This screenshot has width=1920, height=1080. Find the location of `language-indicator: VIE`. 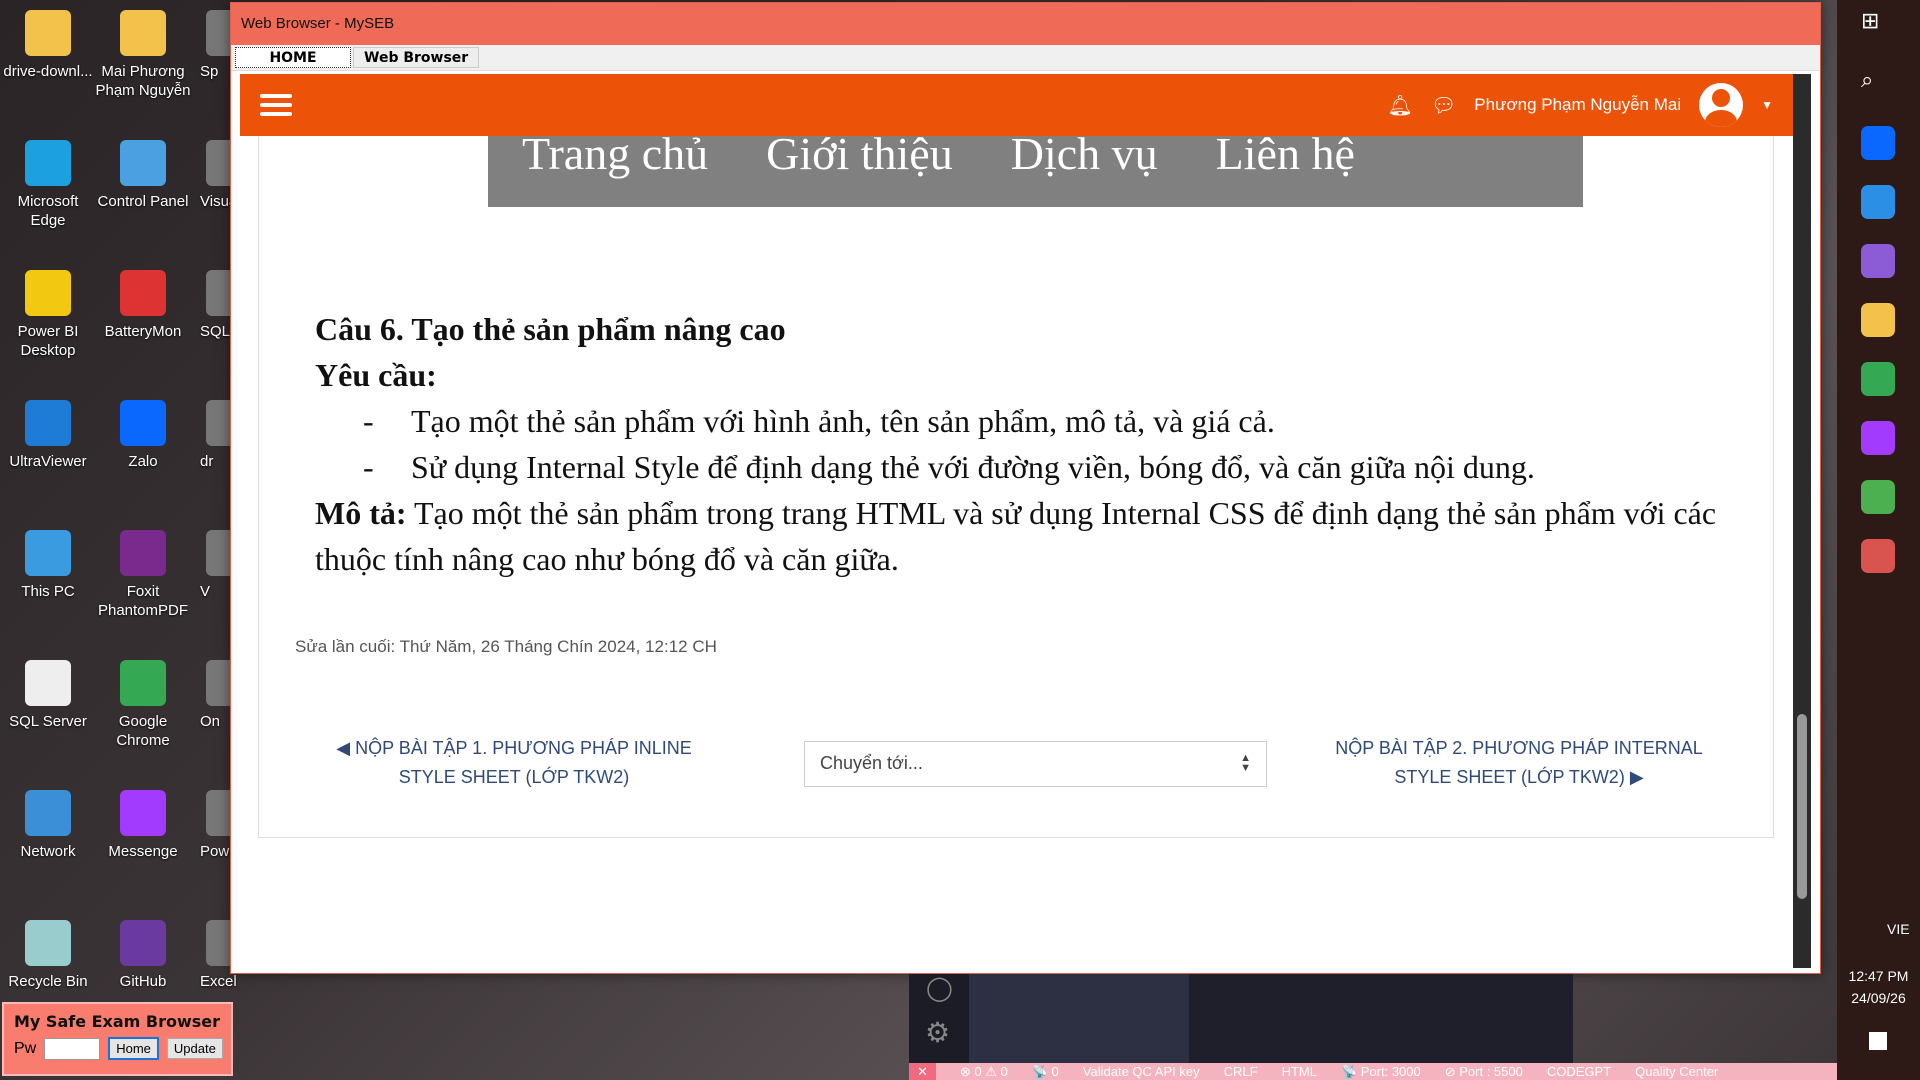

language-indicator: VIE is located at coordinates (1898, 929).